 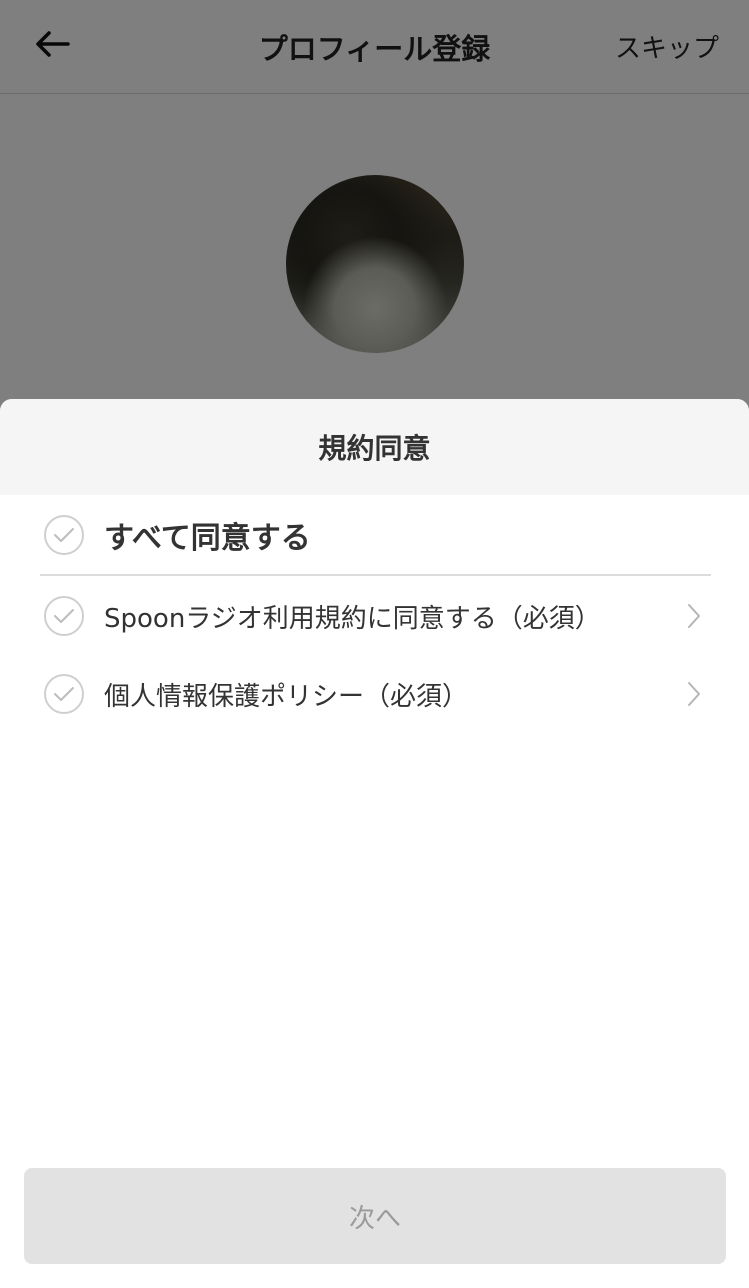 I want to click on terms-item-privacy-policy: 個人情報保護ポリシー（必須）, so click(x=374, y=694).